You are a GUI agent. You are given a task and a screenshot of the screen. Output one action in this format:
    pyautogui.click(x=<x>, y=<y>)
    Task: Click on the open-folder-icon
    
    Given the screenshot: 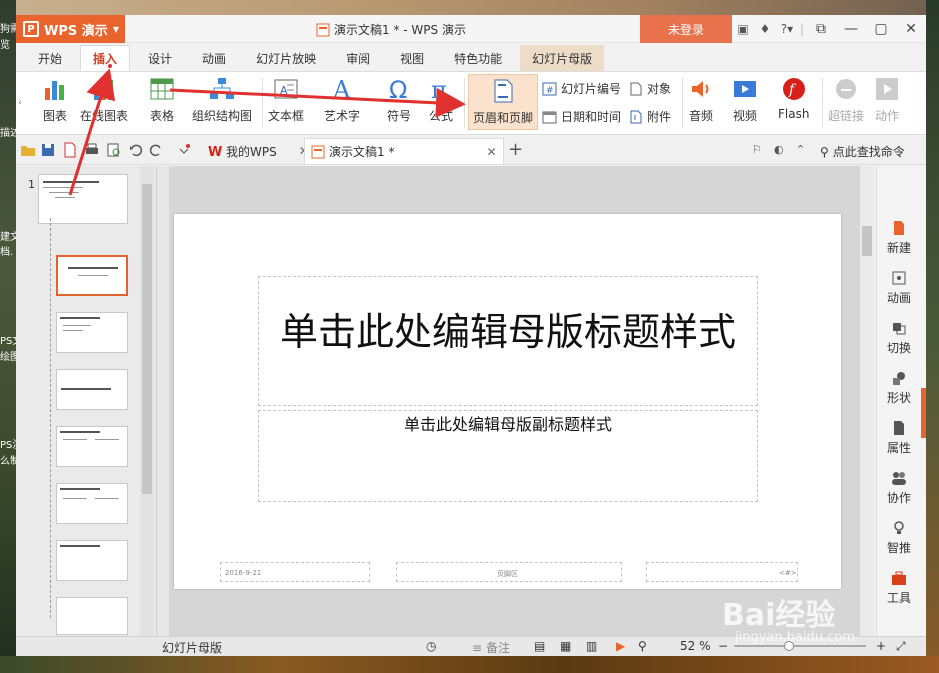 What is the action you would take?
    pyautogui.click(x=28, y=150)
    